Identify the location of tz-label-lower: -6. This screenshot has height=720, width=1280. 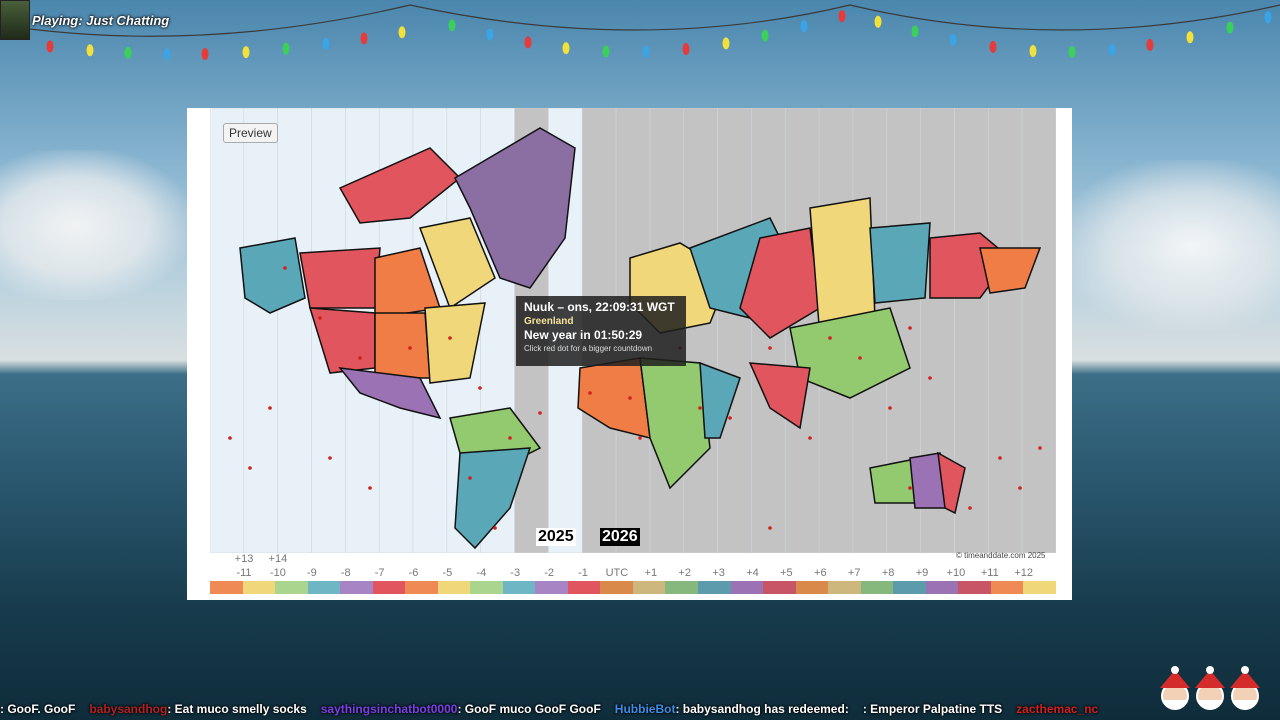
(413, 573).